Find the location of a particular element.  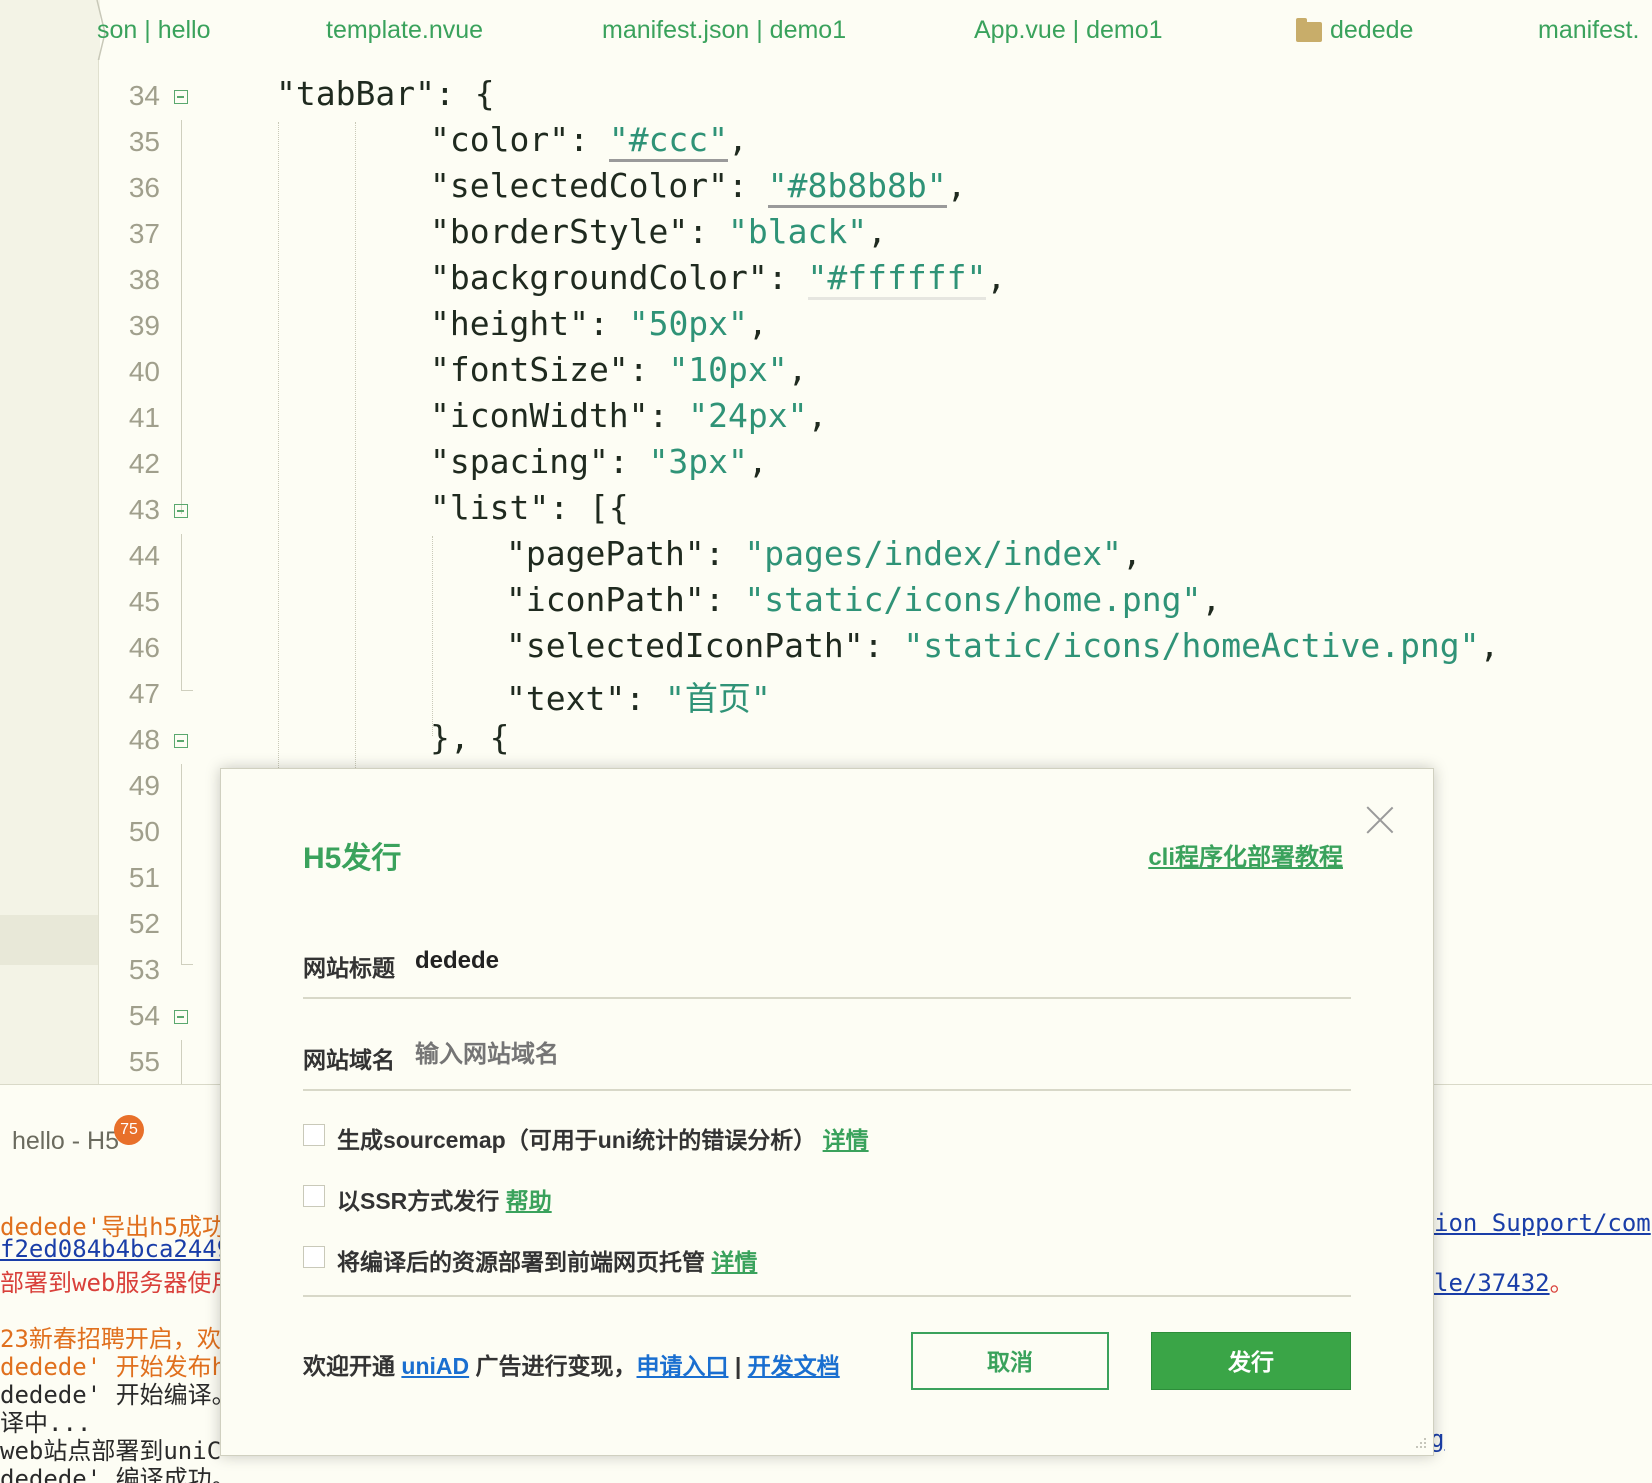

code-line-40: "fontSize": "10px", is located at coordinates (619, 369).